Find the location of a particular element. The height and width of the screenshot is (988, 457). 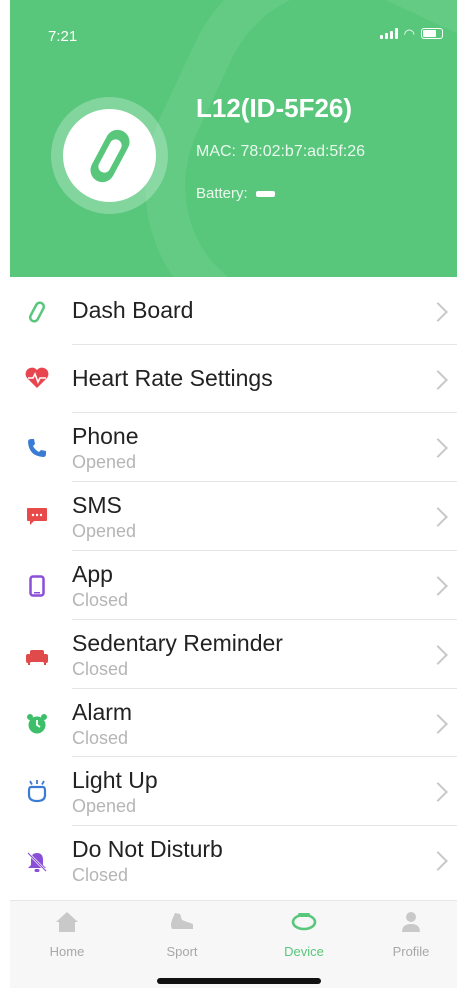

app-icon is located at coordinates (37, 586).